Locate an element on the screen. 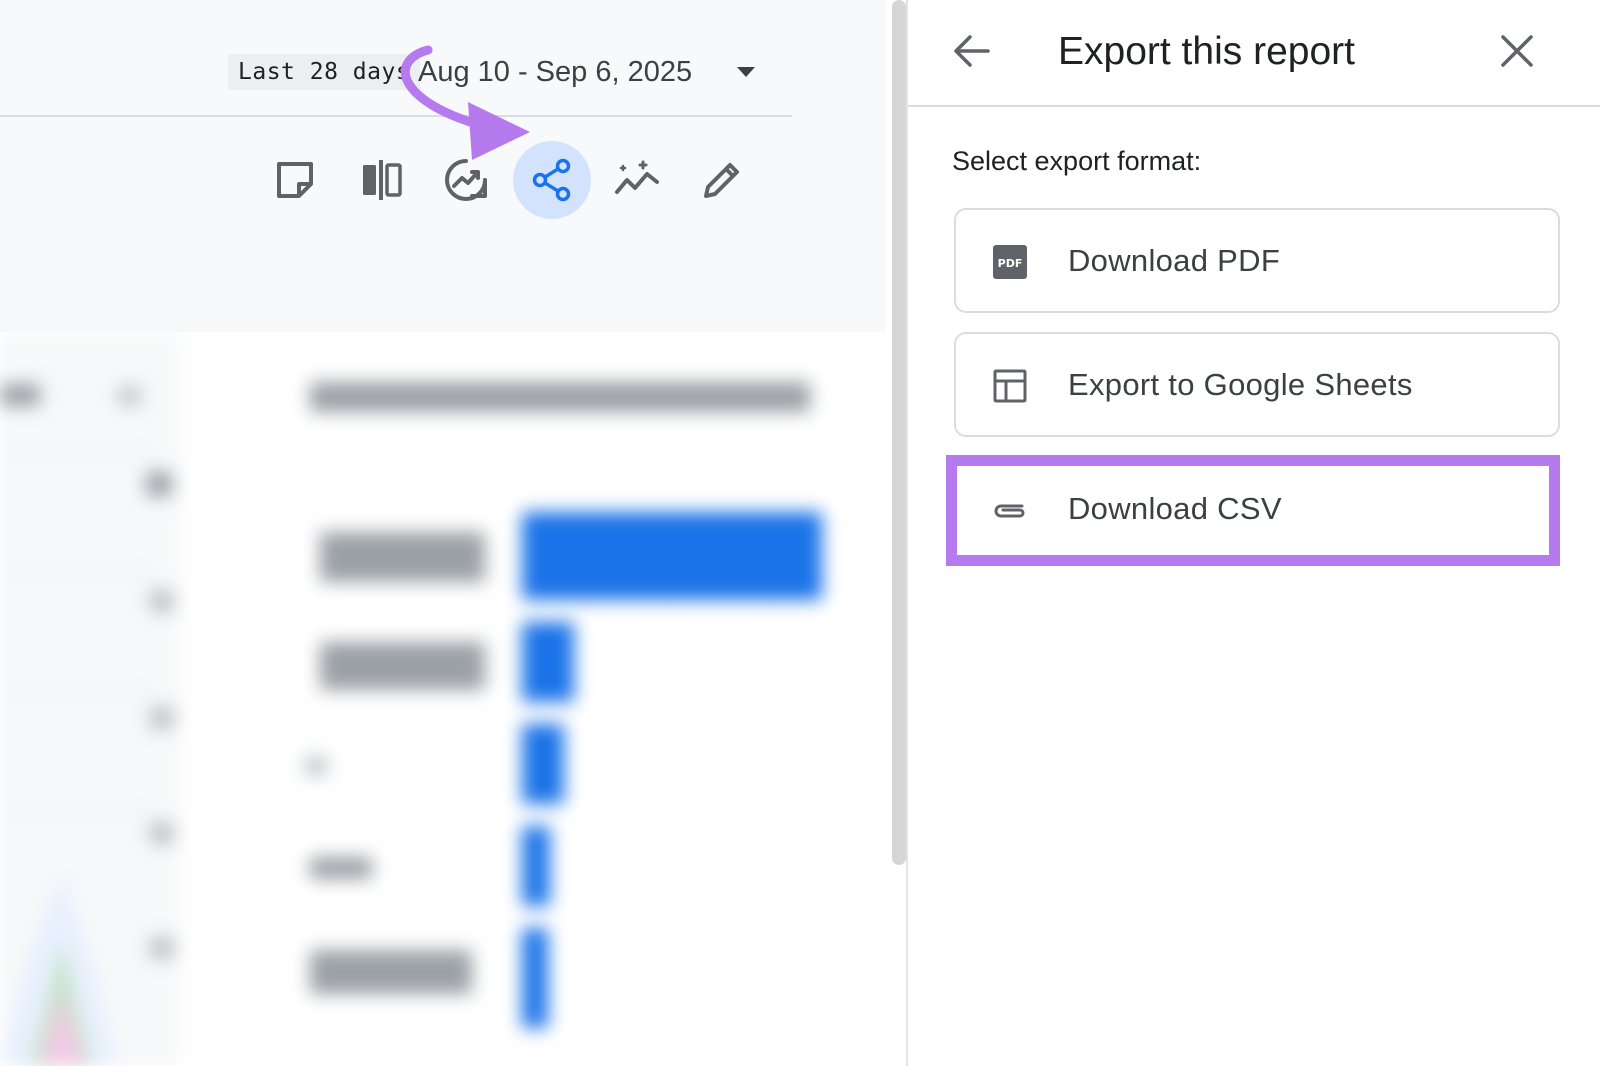 Image resolution: width=1600 pixels, height=1066 pixels. paperclip-icon is located at coordinates (1009, 511).